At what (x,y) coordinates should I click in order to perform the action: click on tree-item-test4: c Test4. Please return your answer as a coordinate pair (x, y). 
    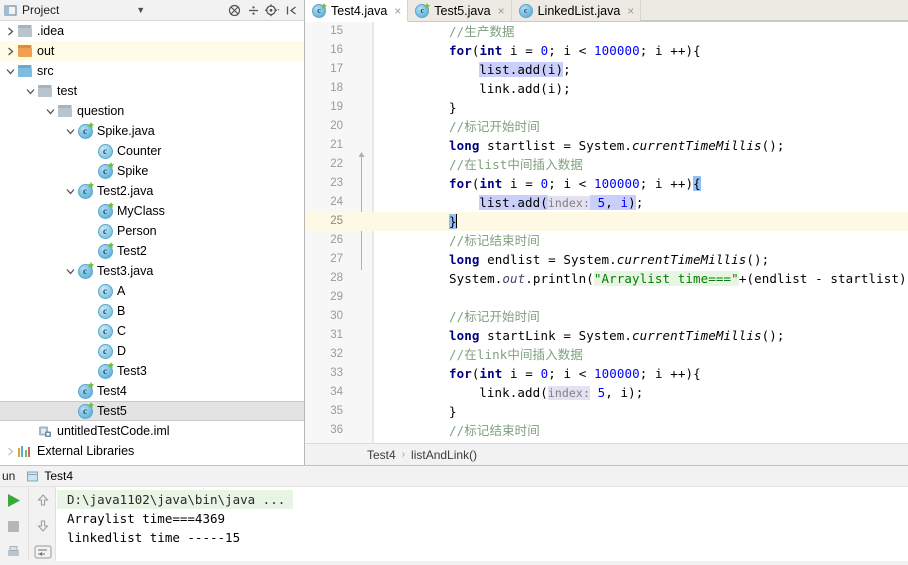
    Looking at the image, I should click on (152, 391).